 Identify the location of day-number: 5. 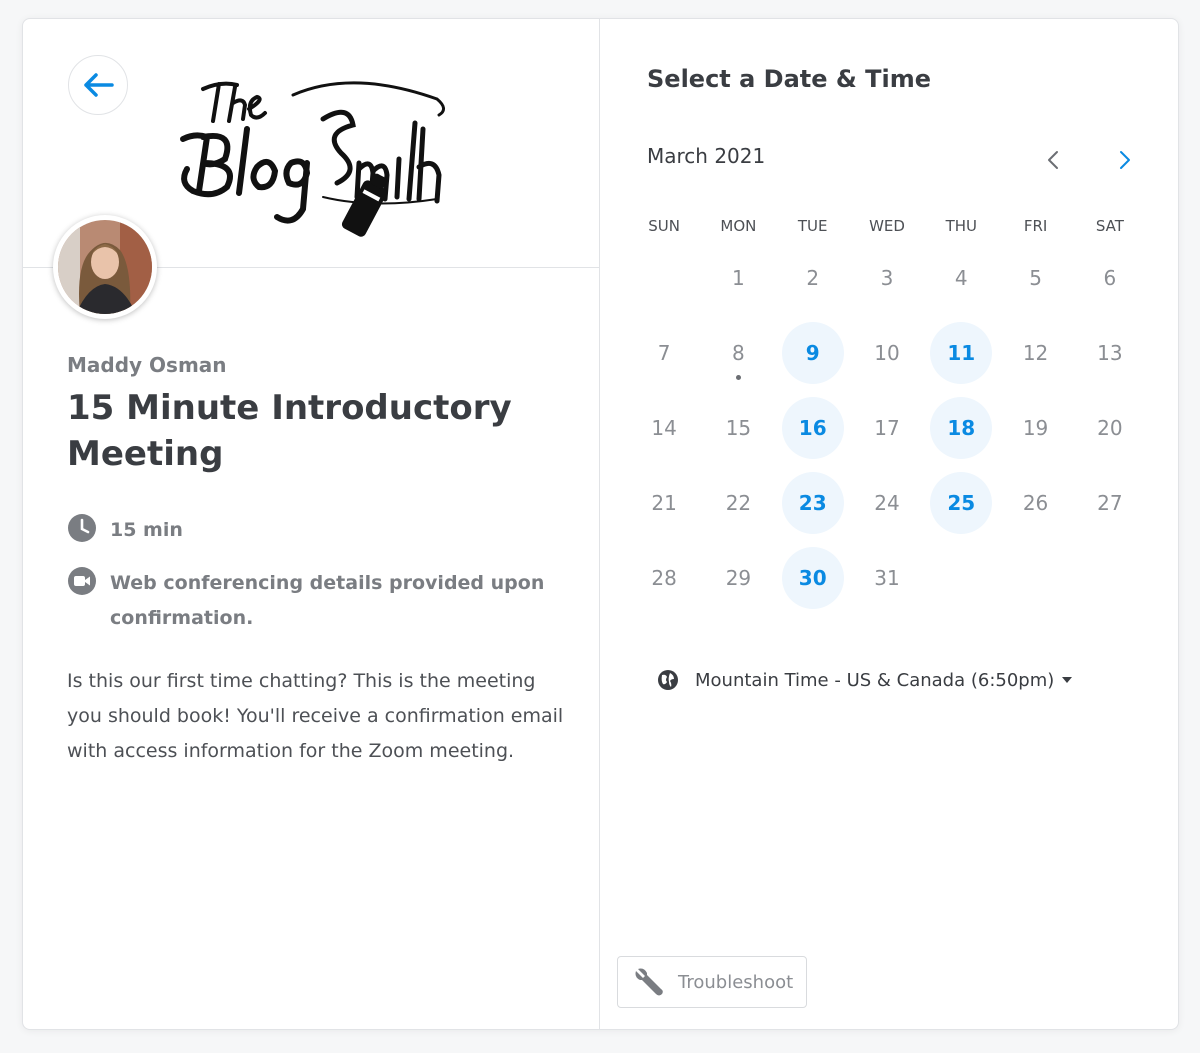
(1035, 278).